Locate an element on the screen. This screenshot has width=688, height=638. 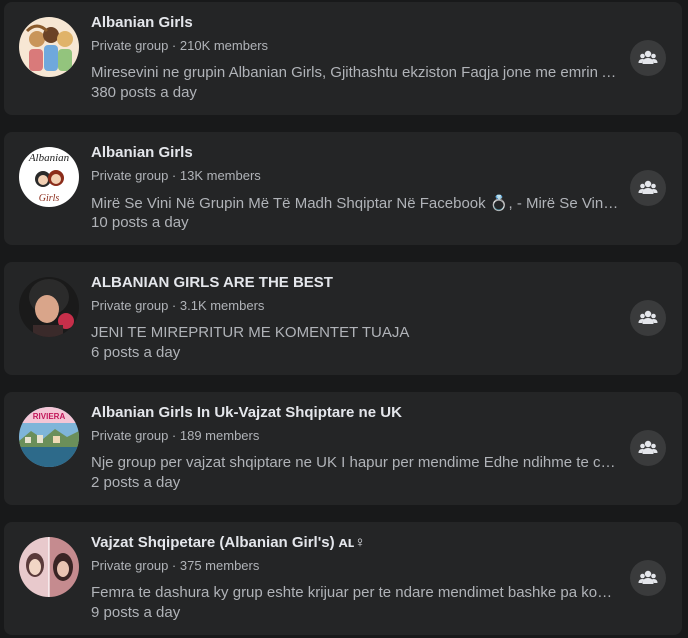
two-portraits-avatar-icon is located at coordinates (49, 567).